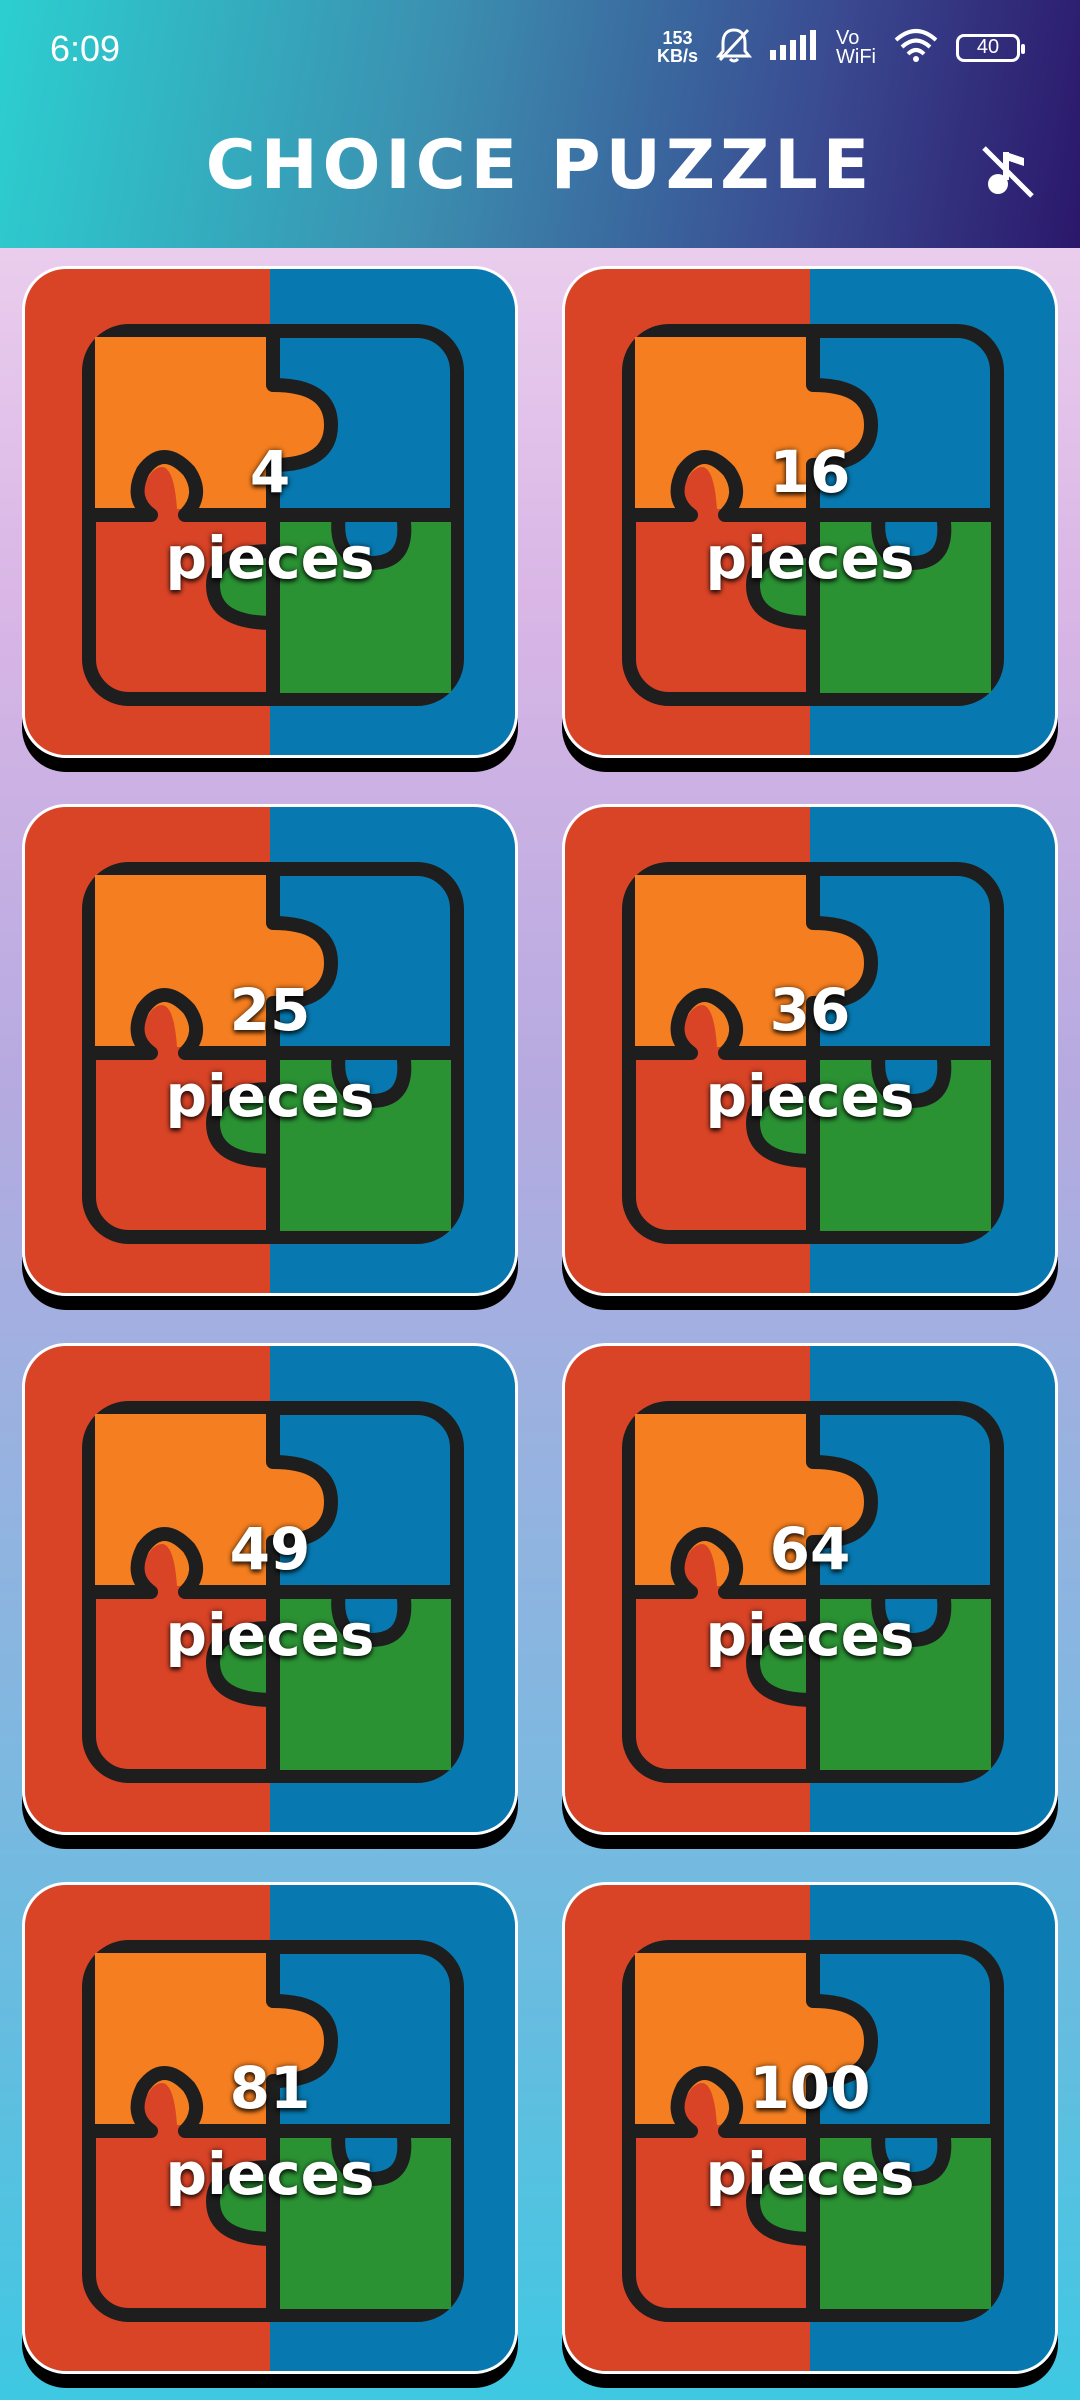 This screenshot has height=2400, width=1080. Describe the element at coordinates (810, 472) in the screenshot. I see `piece-count: 16` at that location.